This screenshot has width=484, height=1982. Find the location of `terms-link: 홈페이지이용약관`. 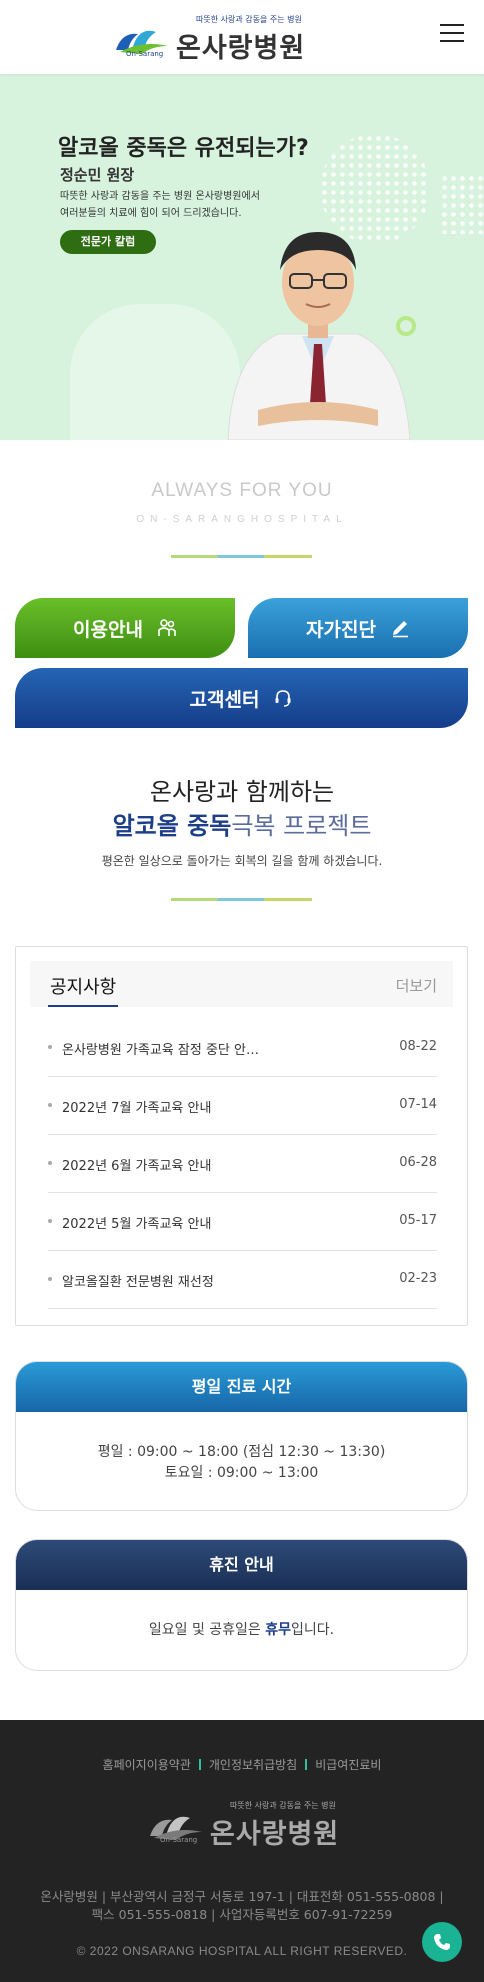

terms-link: 홈페이지이용약관 is located at coordinates (147, 1765).